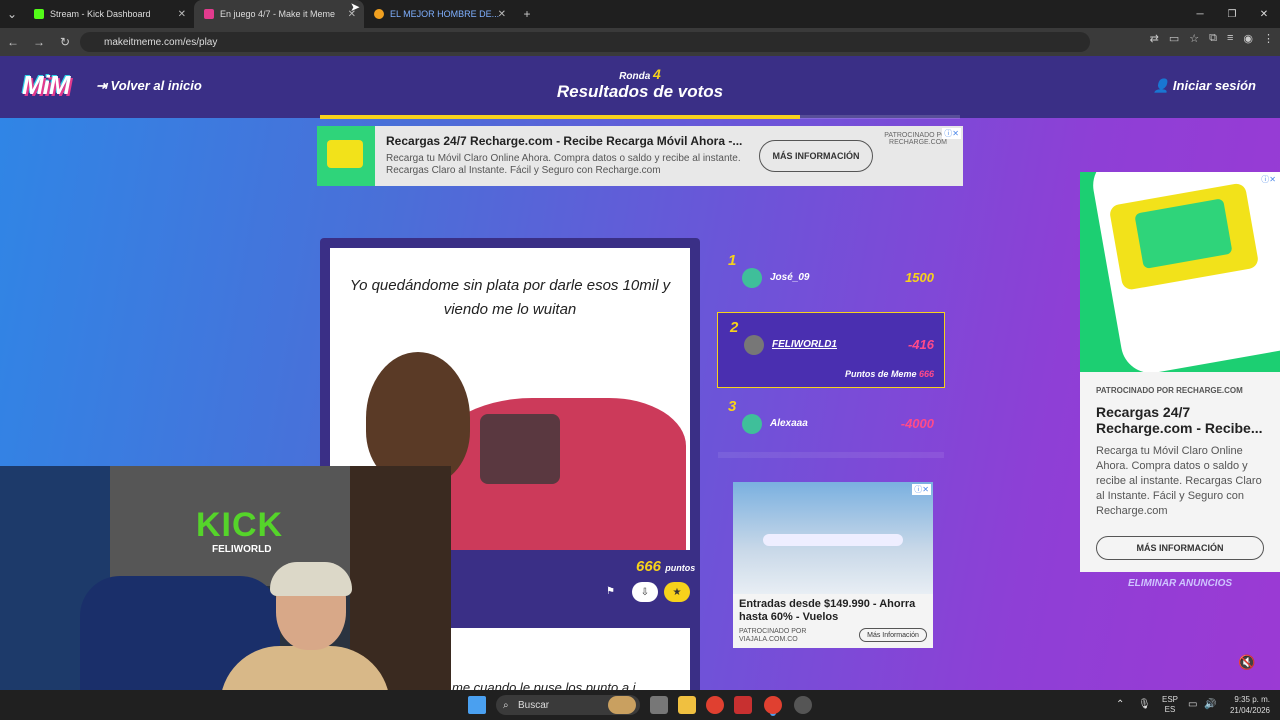 This screenshot has height=720, width=1280. What do you see at coordinates (917, 423) in the screenshot?
I see `player-score: -4000` at bounding box center [917, 423].